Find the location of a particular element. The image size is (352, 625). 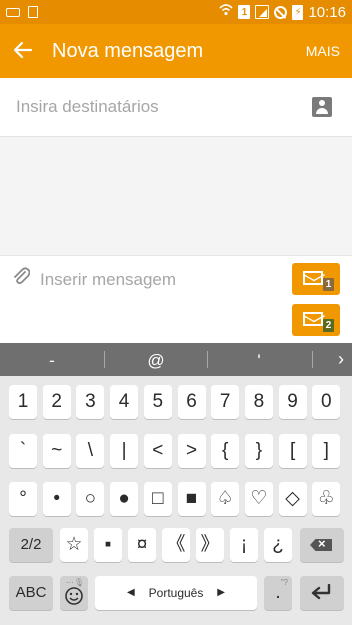

compose-bar: Inserir mensagem 1 2 is located at coordinates (176, 299).